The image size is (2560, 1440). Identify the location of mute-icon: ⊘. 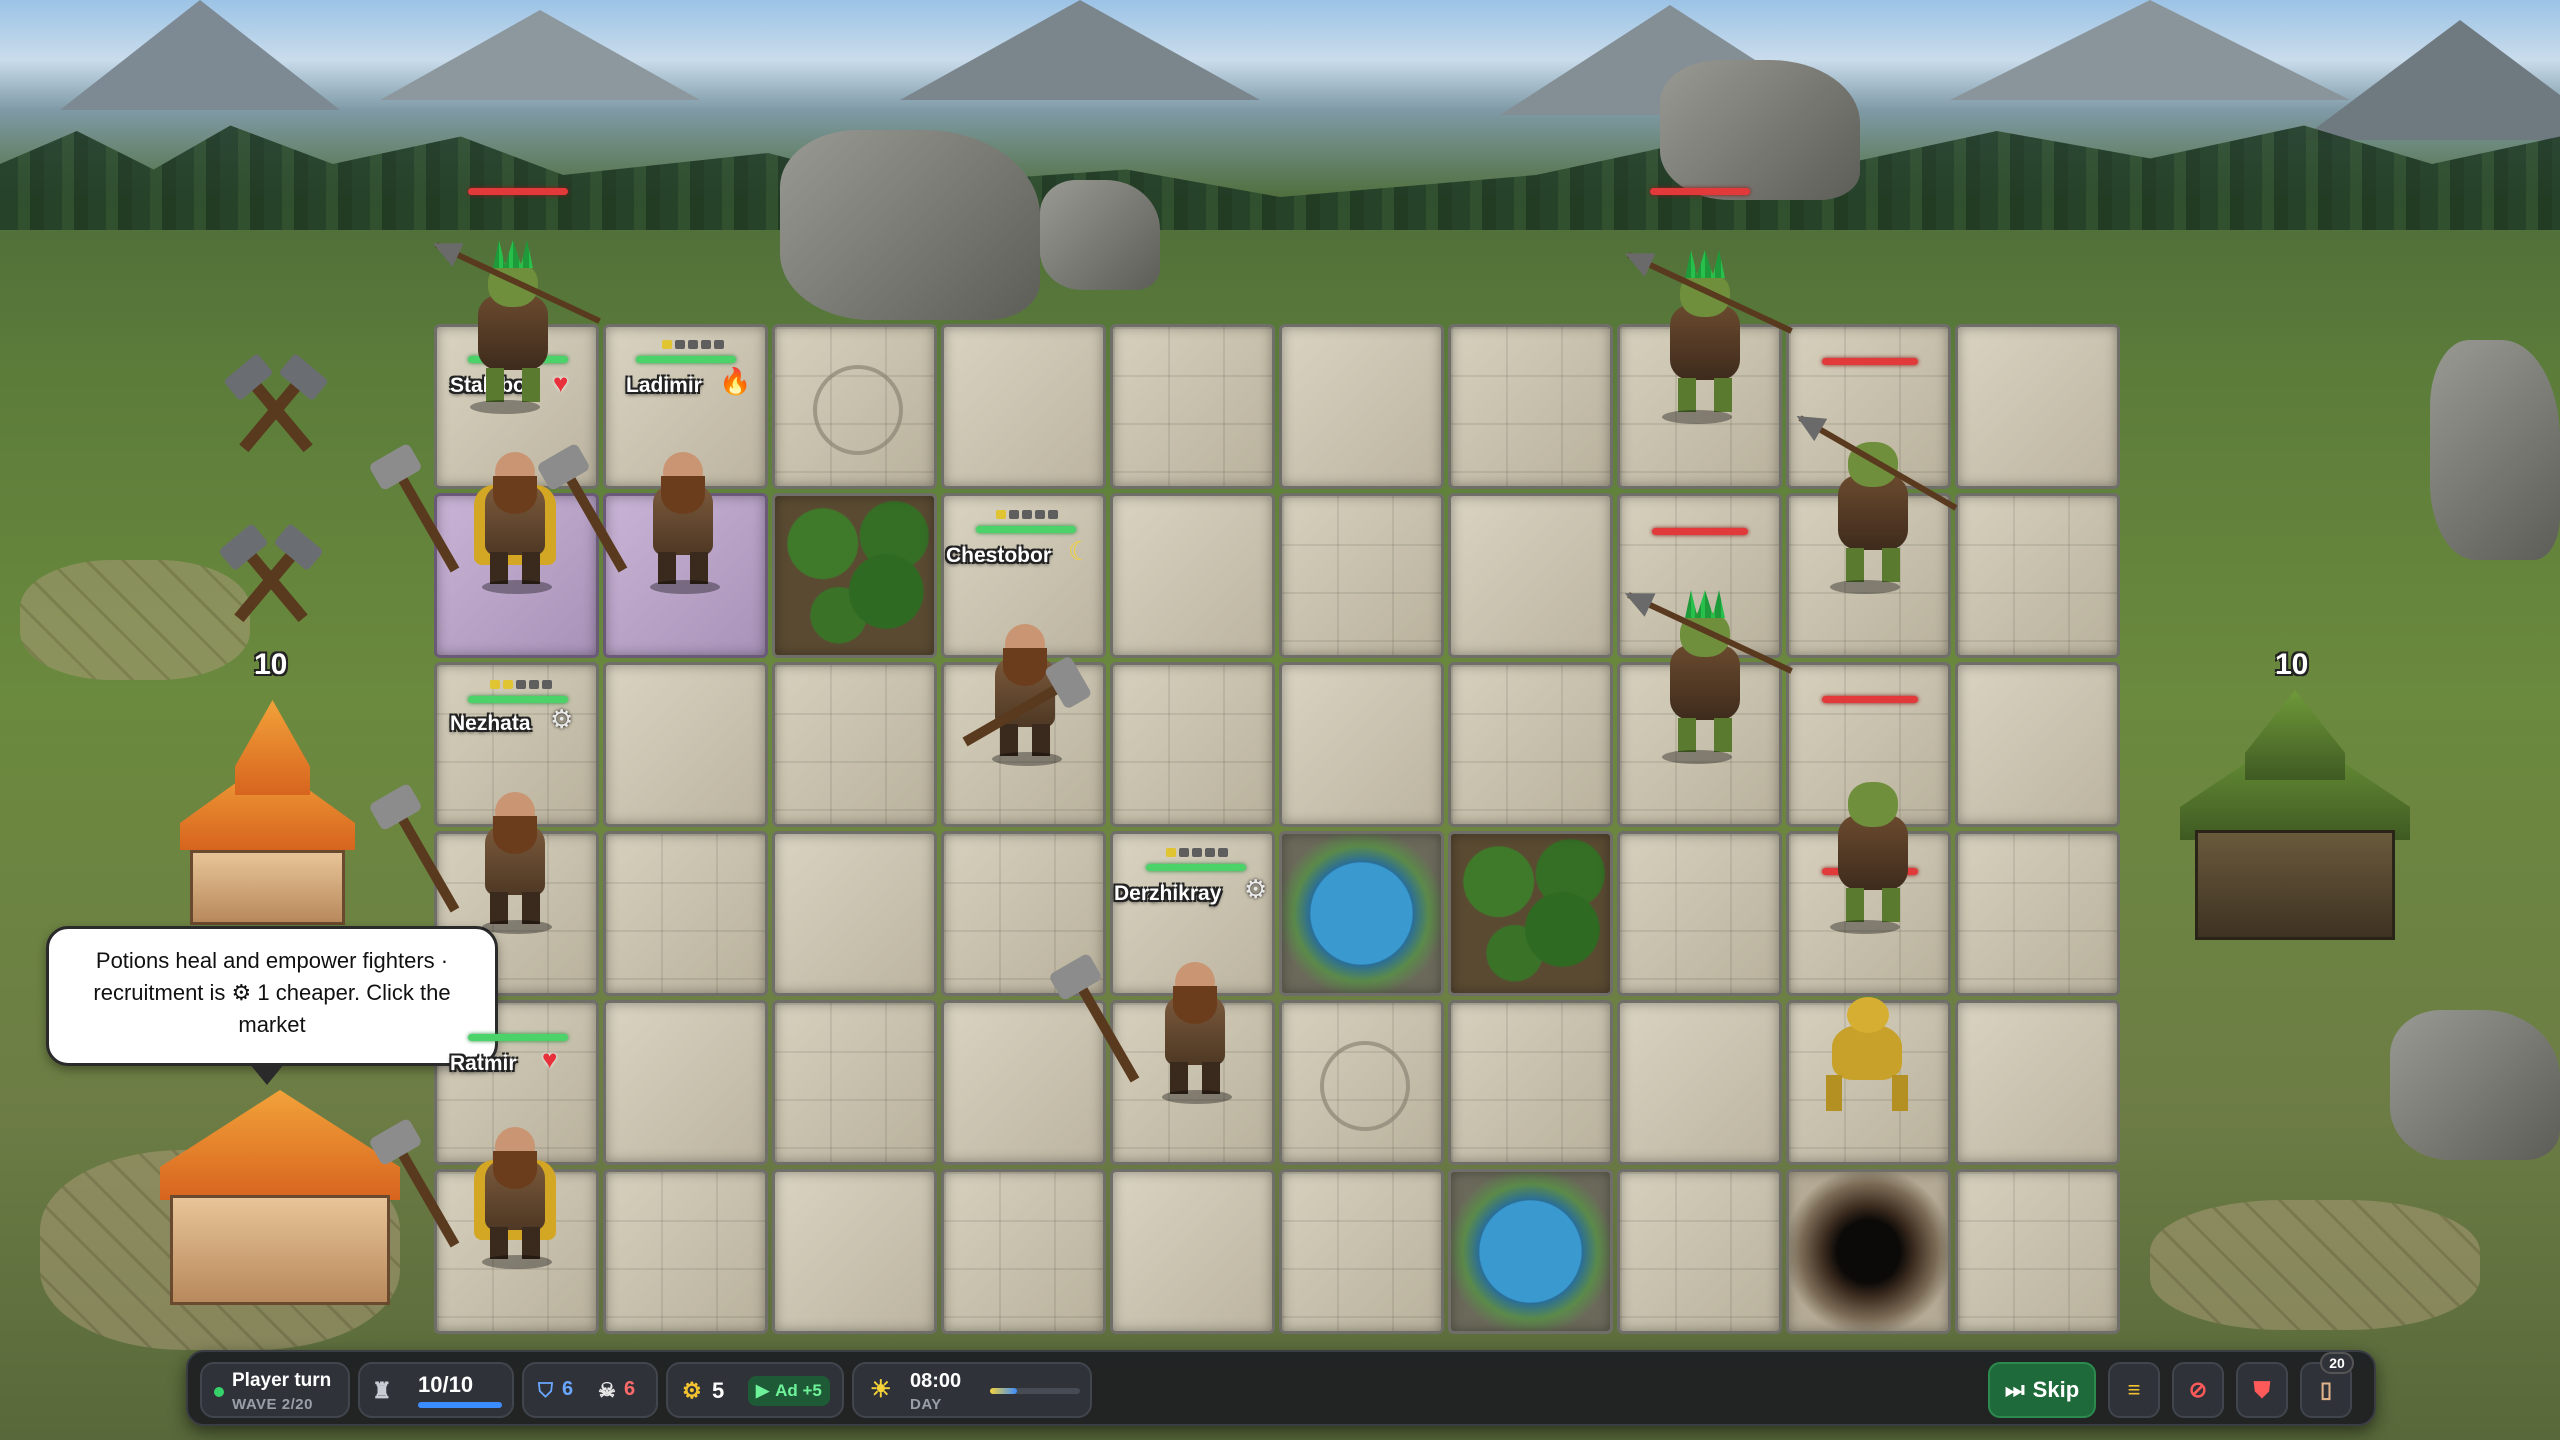
(2198, 1389).